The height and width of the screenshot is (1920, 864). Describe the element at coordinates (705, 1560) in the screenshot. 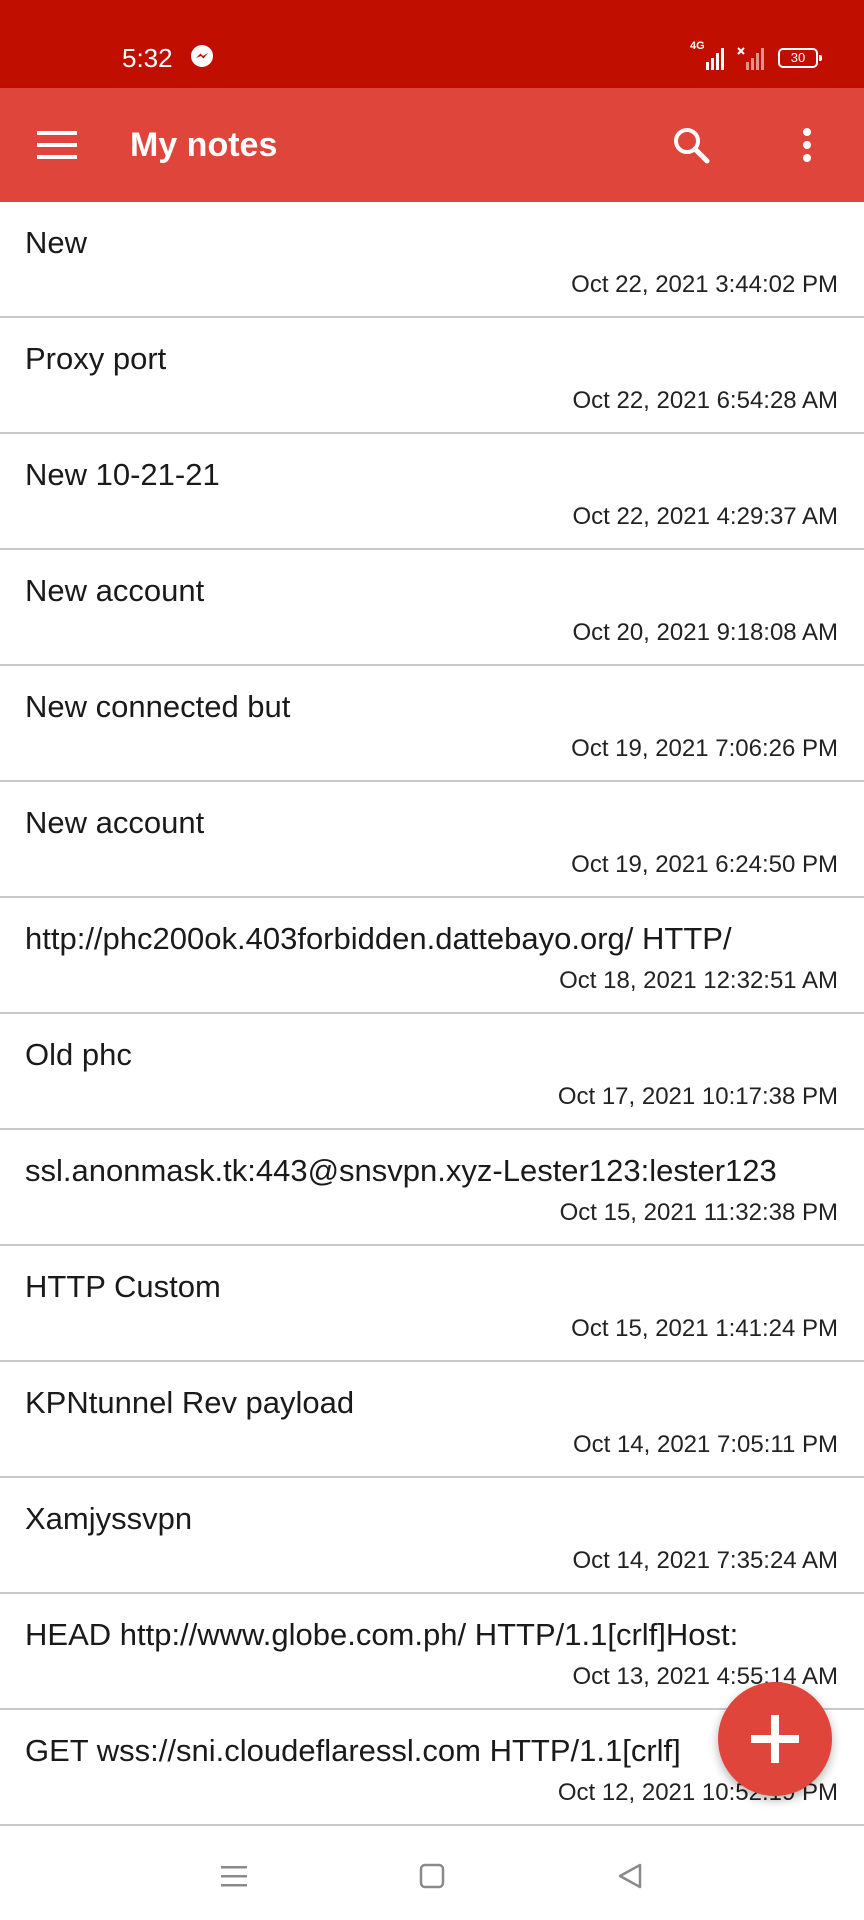

I see `note-date: Oct 14, 2021 7:35:24 AM` at that location.